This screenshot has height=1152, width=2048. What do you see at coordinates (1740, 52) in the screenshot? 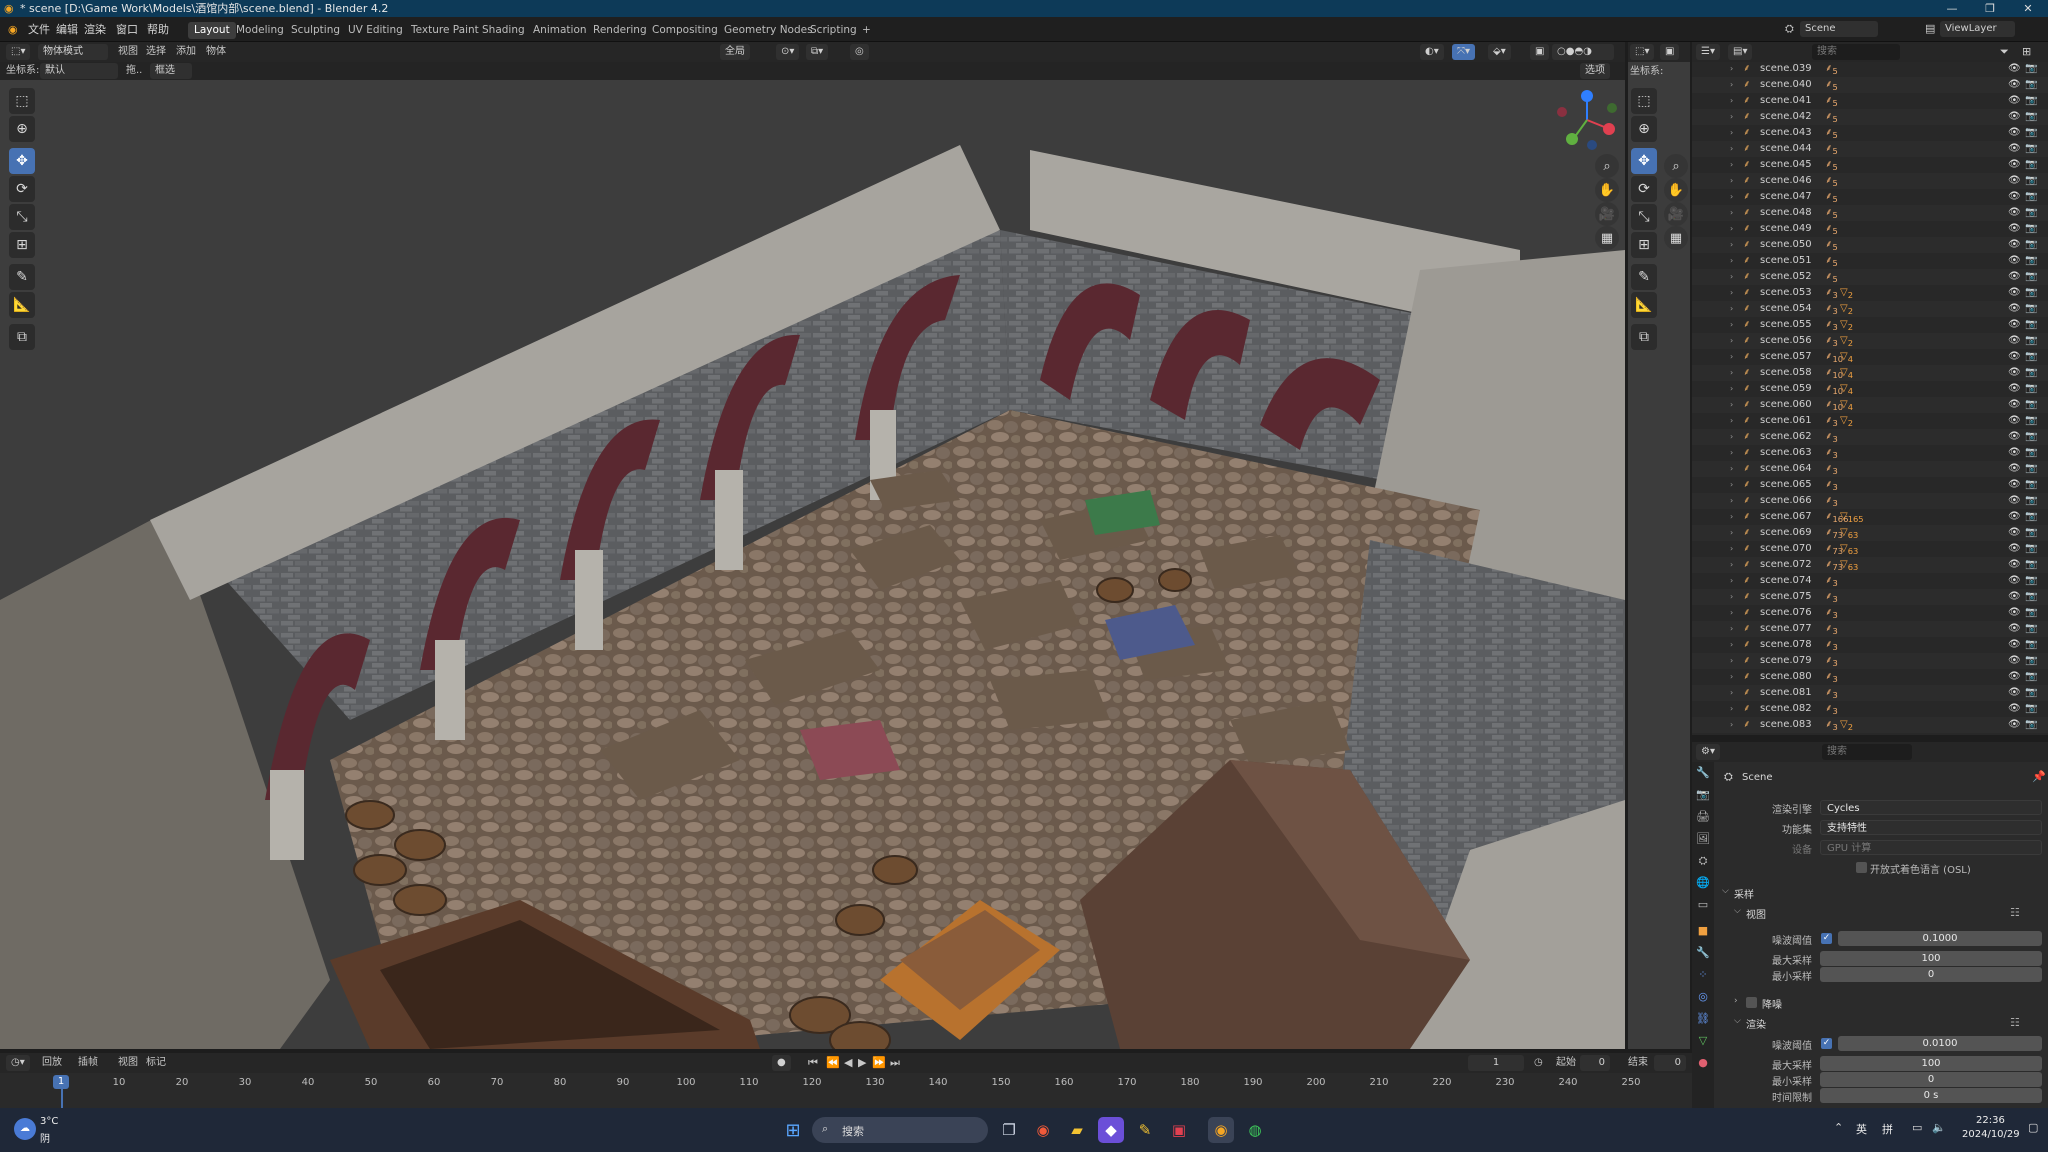
I see `display-mode-icon: ▤▾` at bounding box center [1740, 52].